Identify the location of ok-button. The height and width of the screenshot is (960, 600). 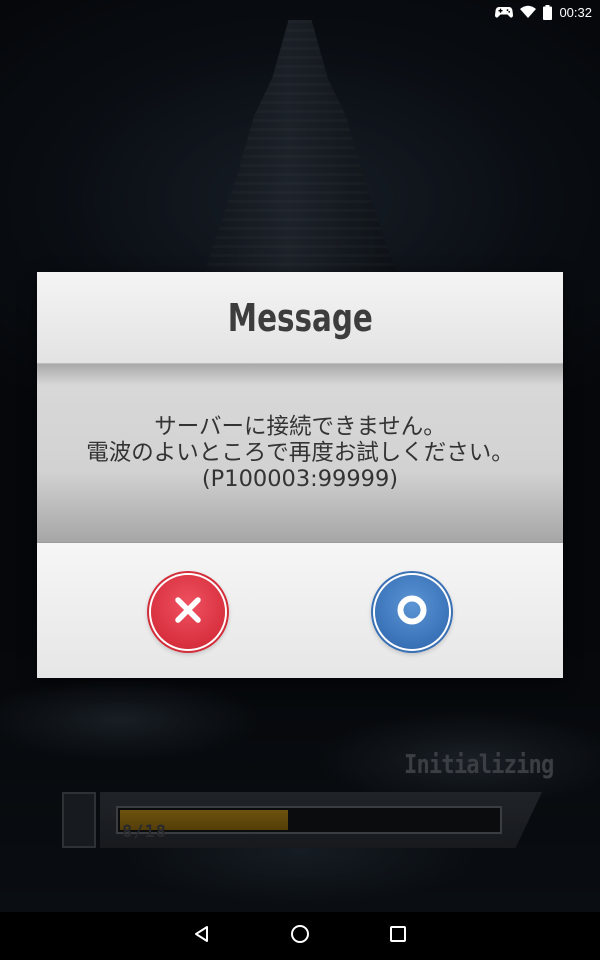
(412, 612).